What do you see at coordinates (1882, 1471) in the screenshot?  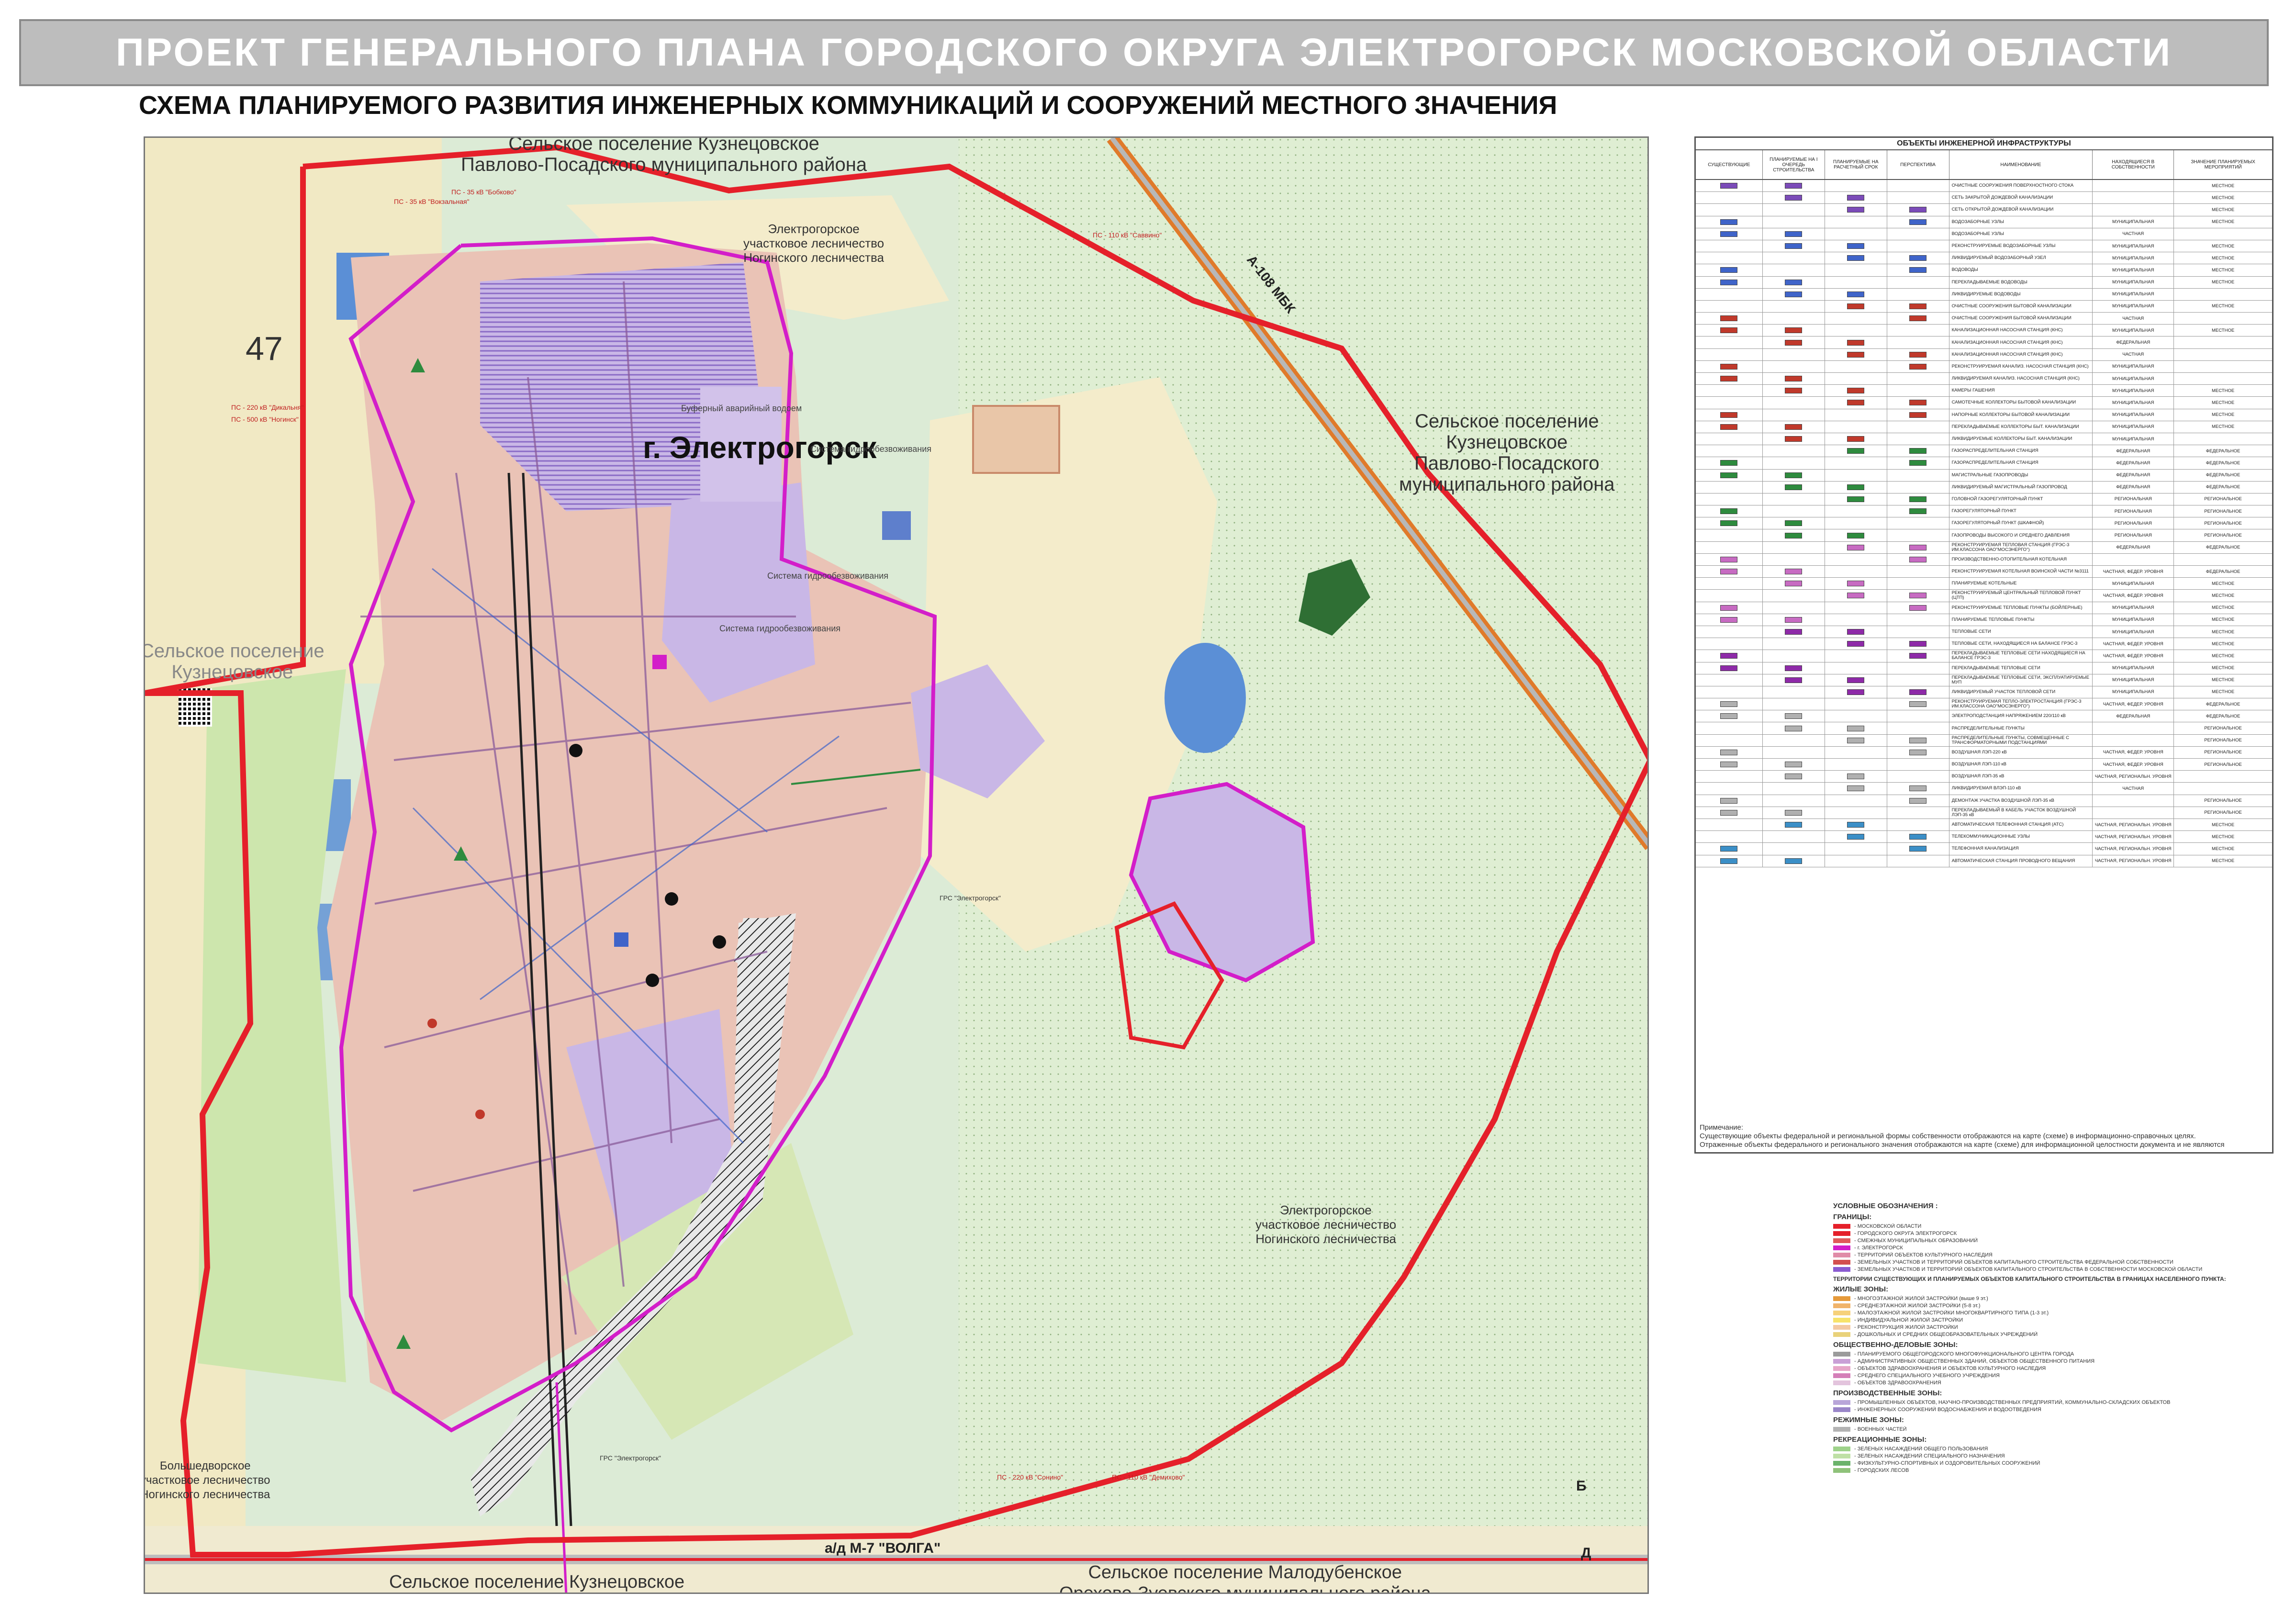 I see `convention-text: - ГОРОДСКИХ ЛЕСОВ` at bounding box center [1882, 1471].